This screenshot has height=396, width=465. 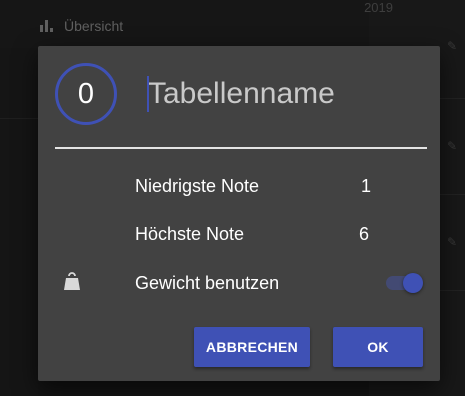 I want to click on use-weight-toggle, so click(x=403, y=283).